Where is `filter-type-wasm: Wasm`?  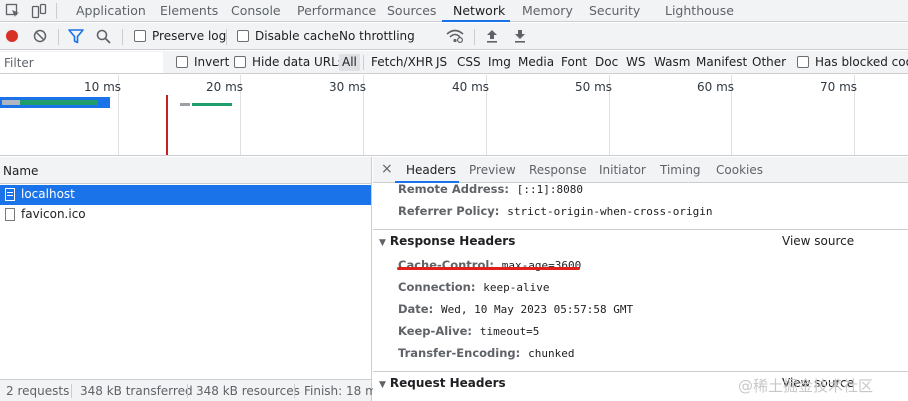 filter-type-wasm: Wasm is located at coordinates (672, 62).